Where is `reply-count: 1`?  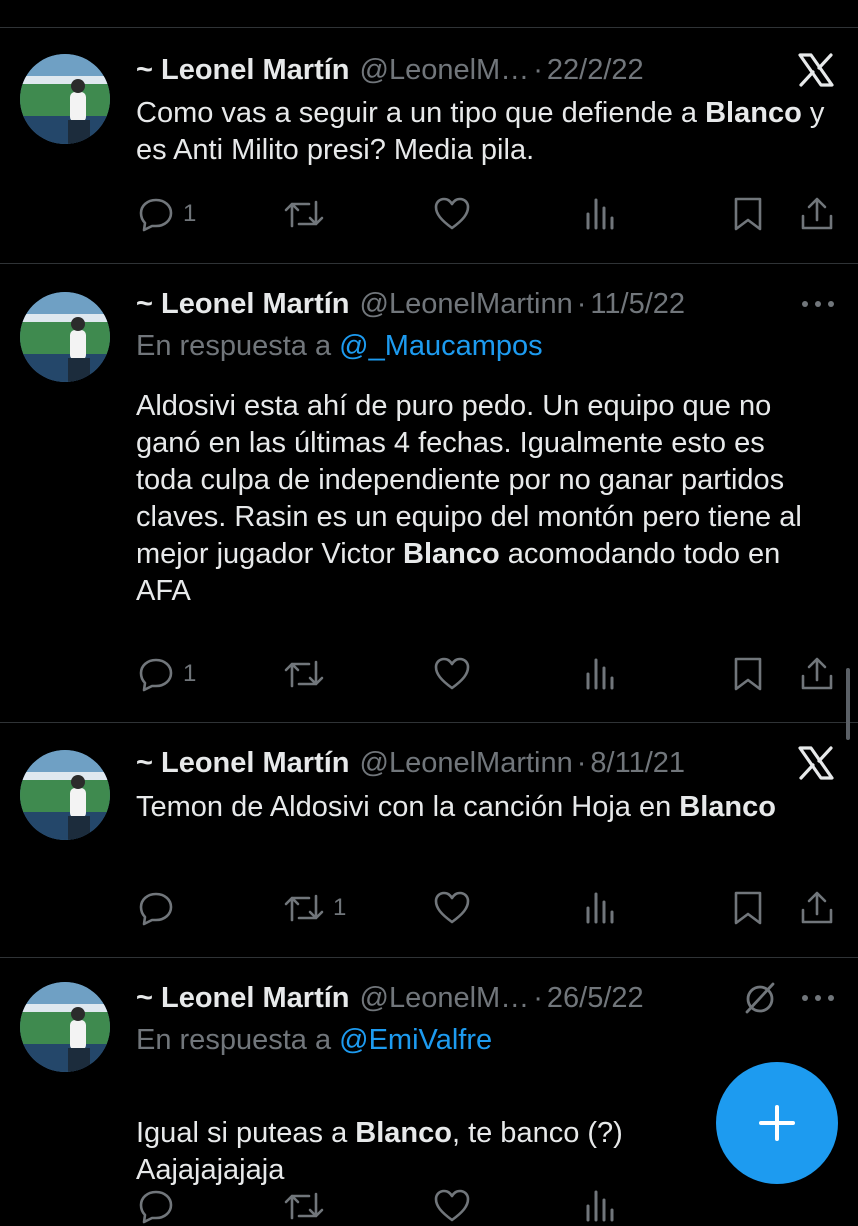
reply-count: 1 is located at coordinates (190, 673).